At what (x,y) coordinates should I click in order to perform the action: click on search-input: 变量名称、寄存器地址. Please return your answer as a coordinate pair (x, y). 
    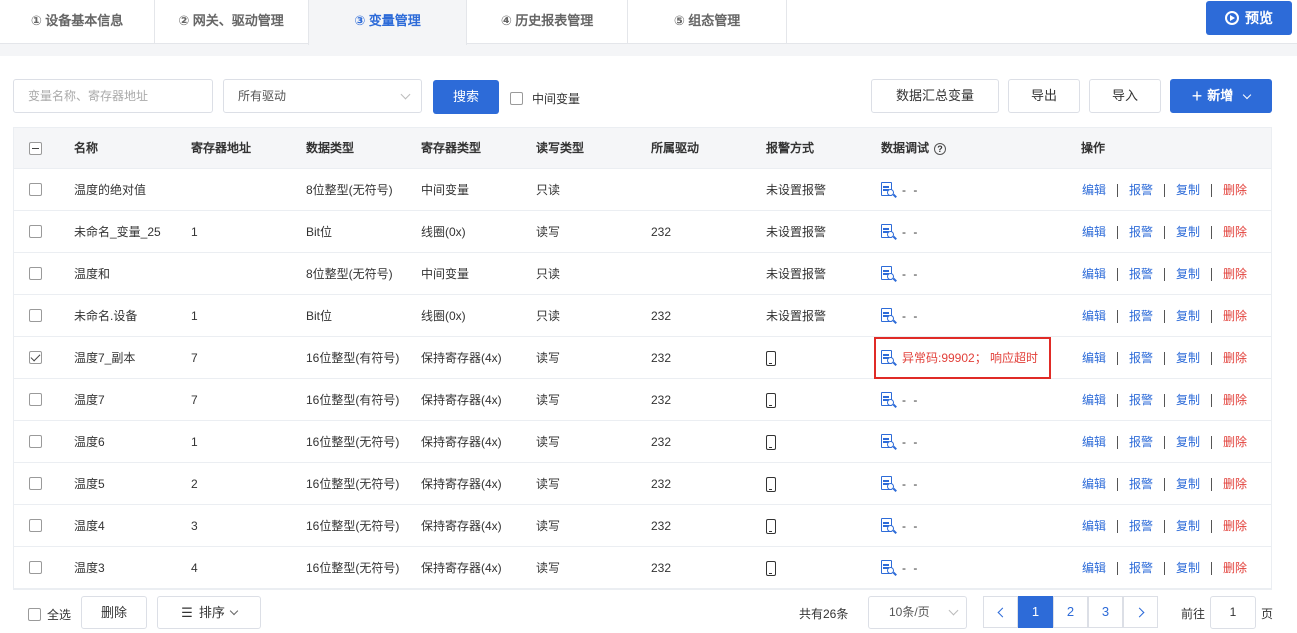
    Looking at the image, I should click on (113, 96).